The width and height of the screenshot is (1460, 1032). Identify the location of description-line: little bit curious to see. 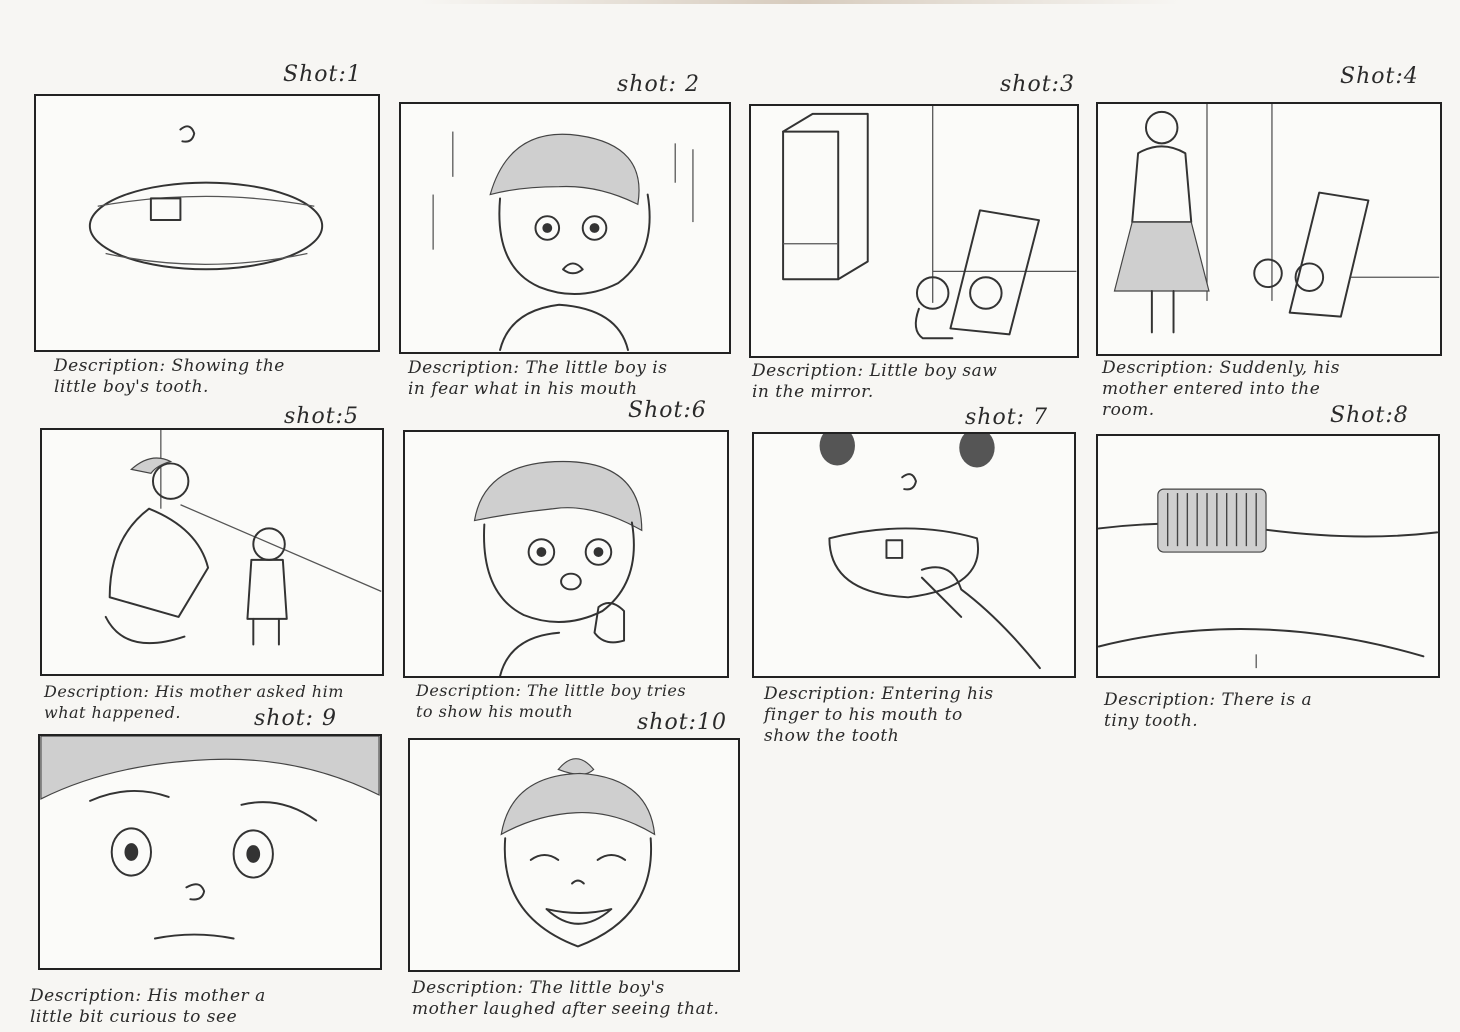
(134, 1017).